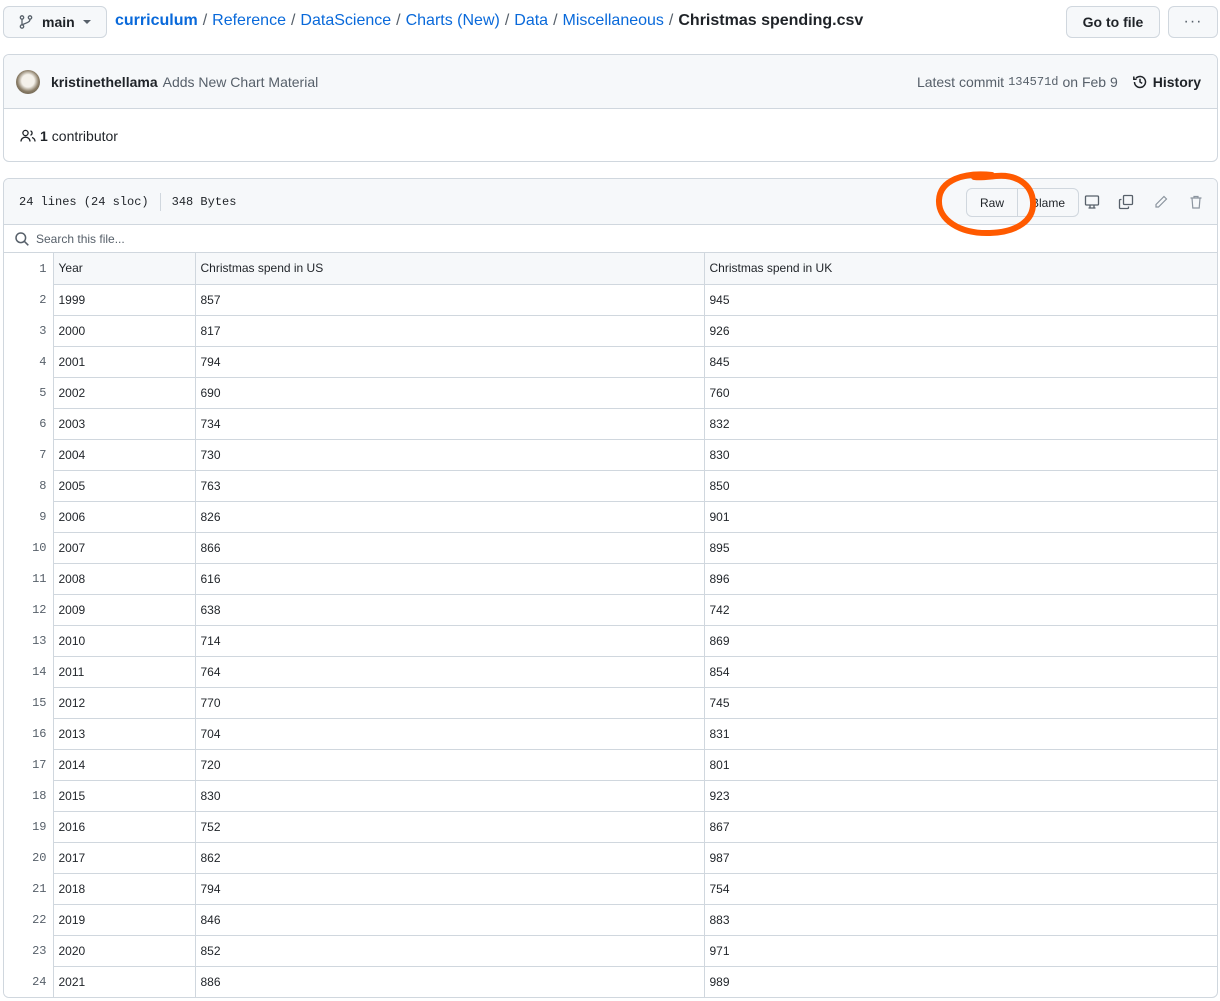 This screenshot has height=1001, width=1220. Describe the element at coordinates (29, 919) in the screenshot. I see `line-number: 22` at that location.